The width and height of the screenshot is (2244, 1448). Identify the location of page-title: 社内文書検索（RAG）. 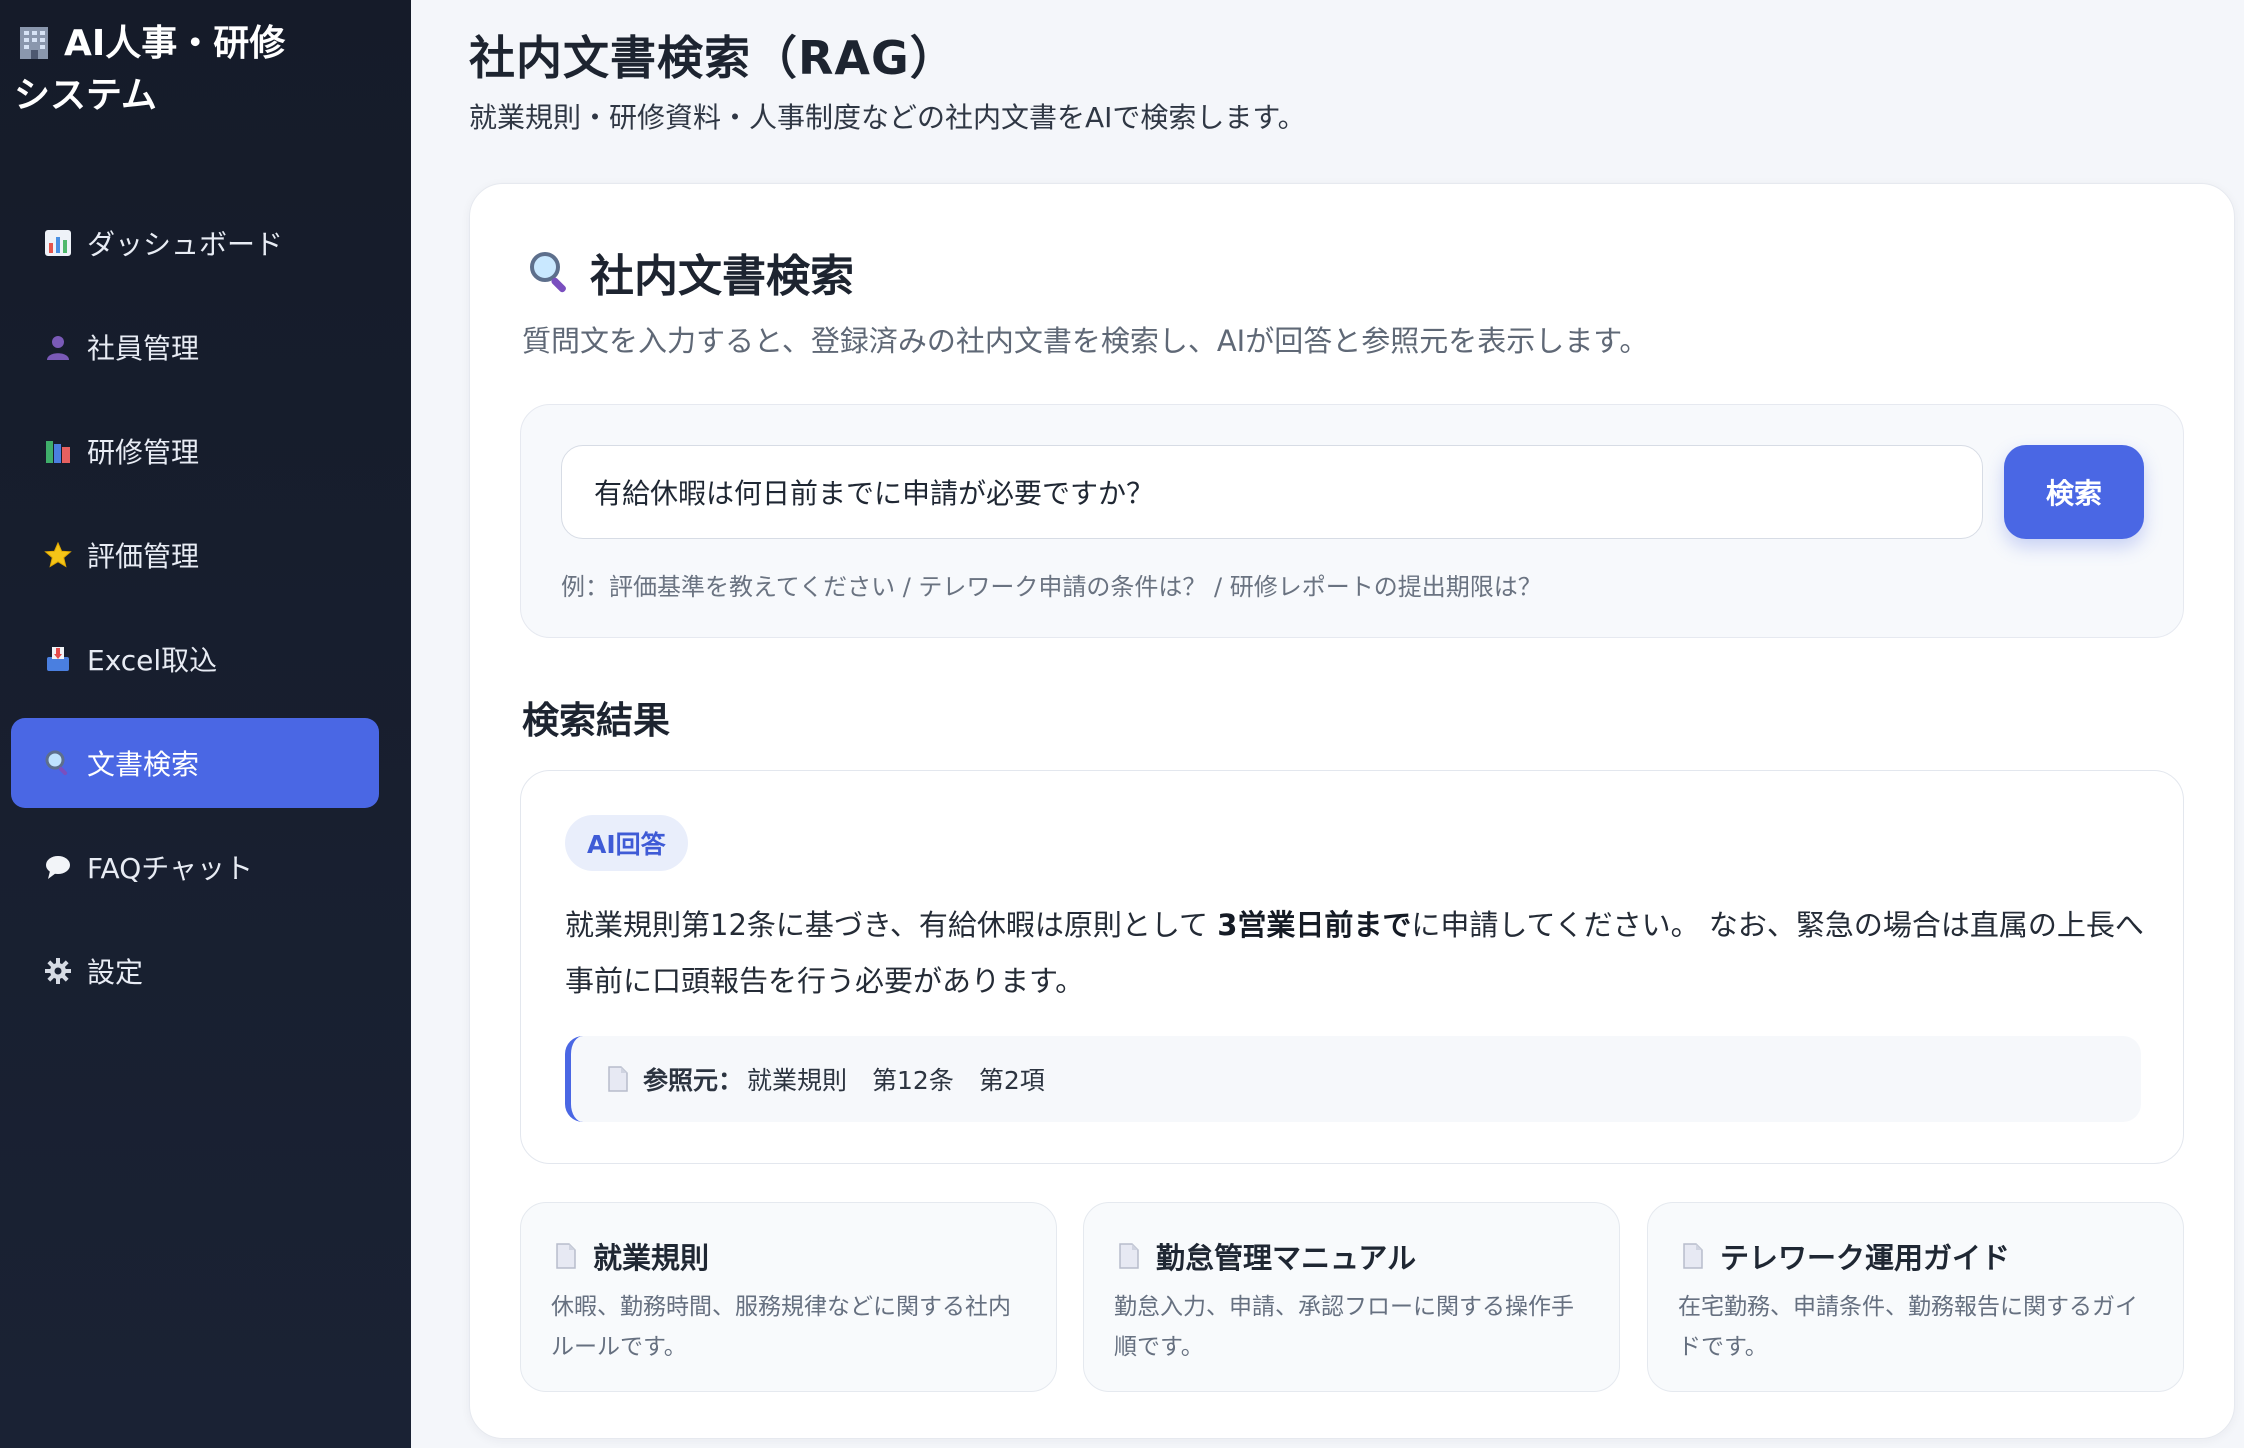
(713, 58).